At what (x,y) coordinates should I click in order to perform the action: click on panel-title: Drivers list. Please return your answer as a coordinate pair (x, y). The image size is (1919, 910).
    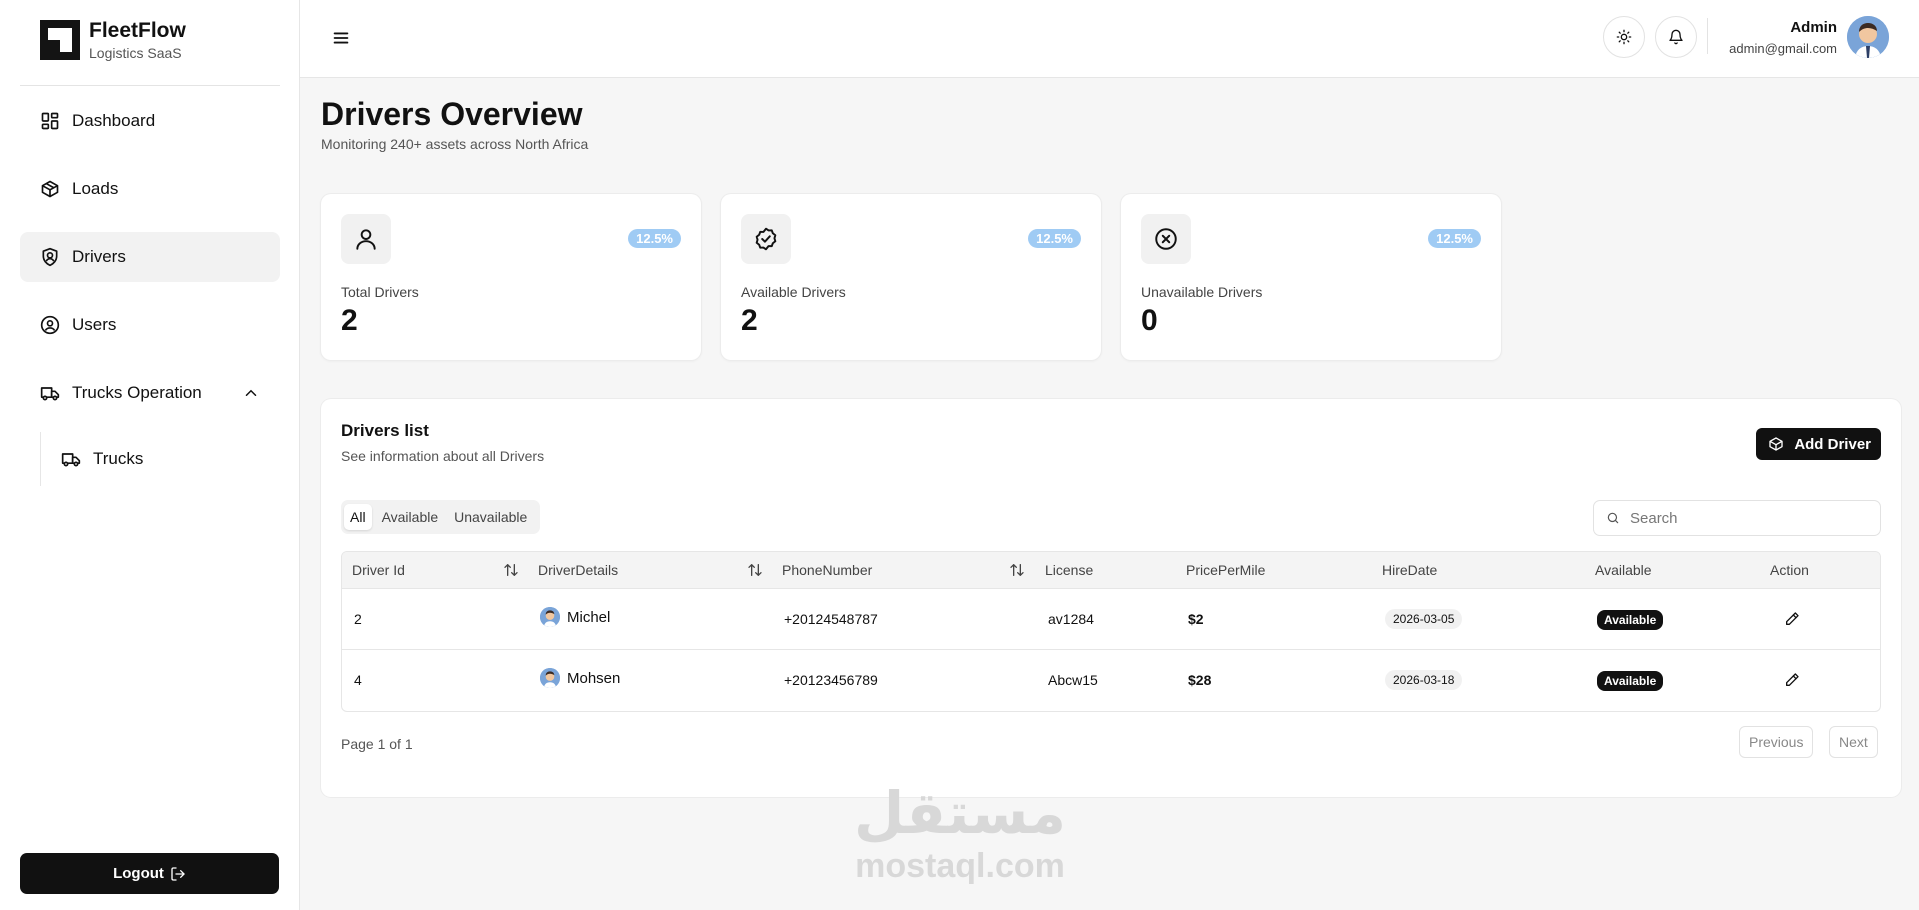
    Looking at the image, I should click on (385, 430).